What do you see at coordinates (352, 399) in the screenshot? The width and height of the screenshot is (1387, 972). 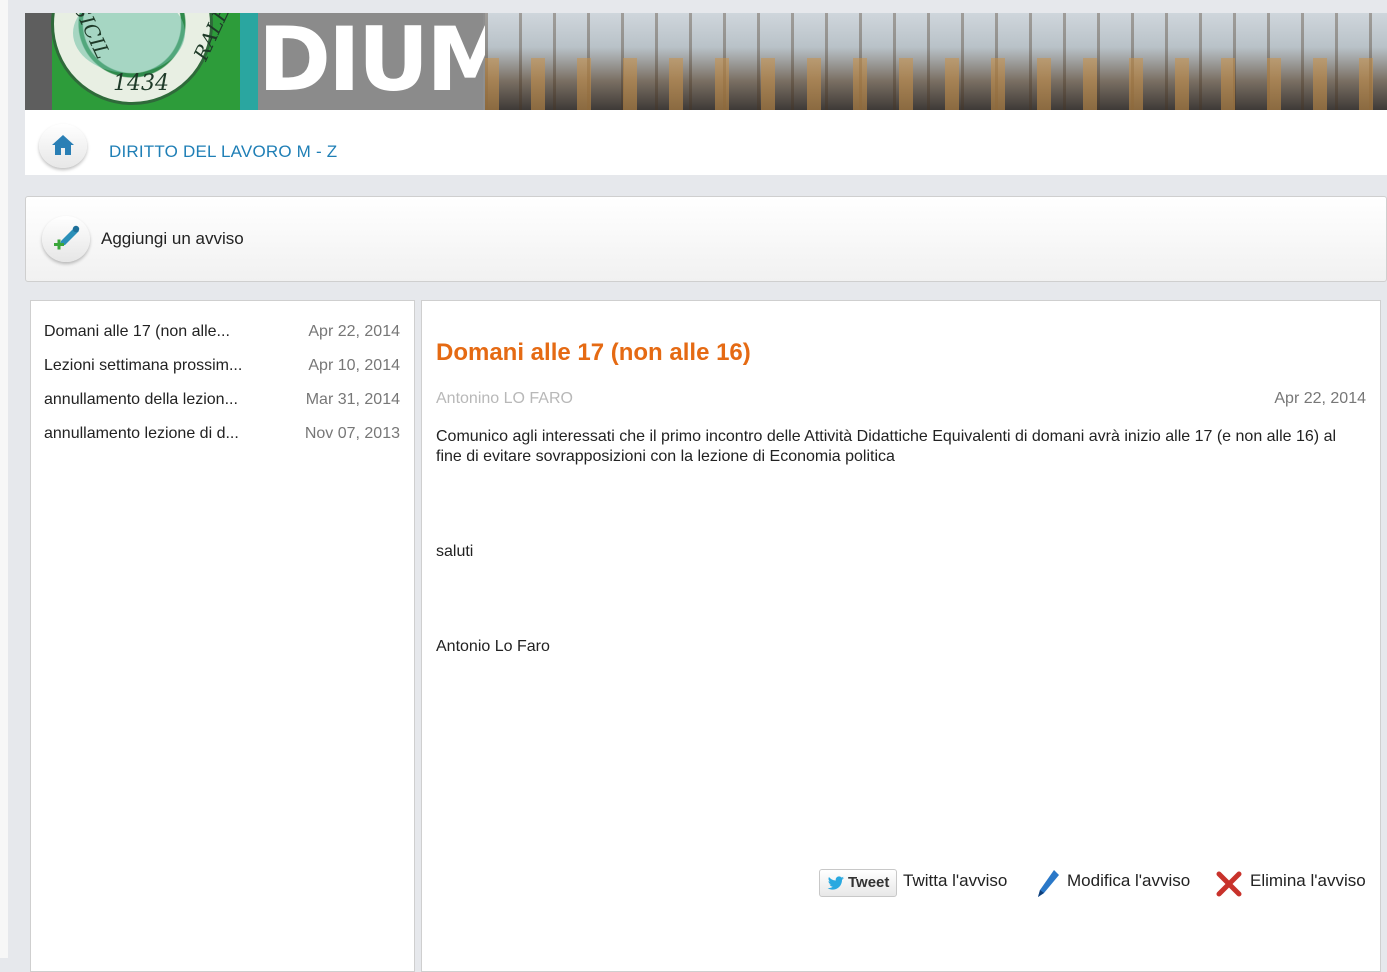 I see `notice-item-date: Mar 31, 2014` at bounding box center [352, 399].